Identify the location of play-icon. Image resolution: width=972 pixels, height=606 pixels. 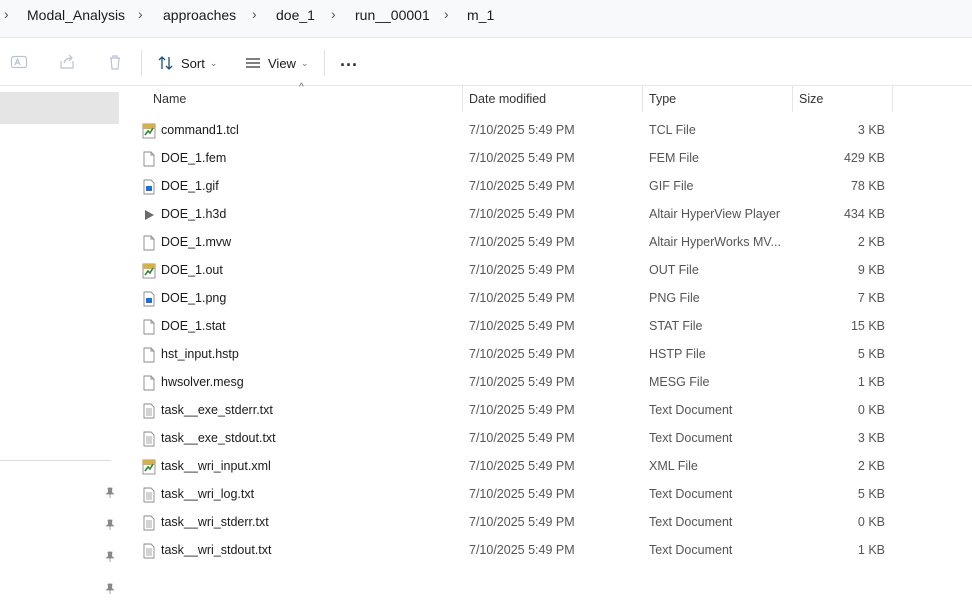
(149, 215).